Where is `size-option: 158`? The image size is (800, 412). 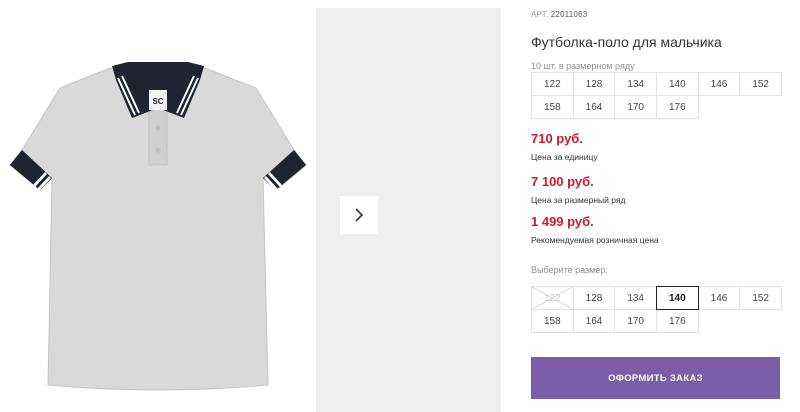 size-option: 158 is located at coordinates (552, 321).